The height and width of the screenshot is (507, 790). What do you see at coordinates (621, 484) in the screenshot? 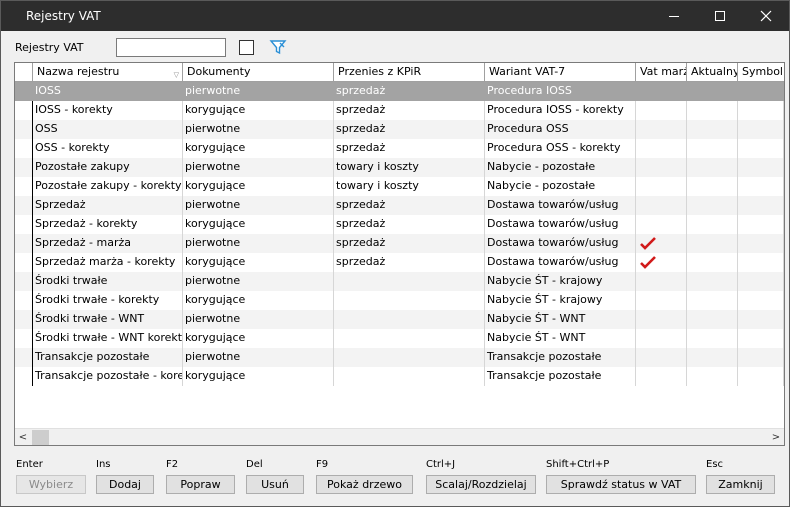
I see `check-vat-status-button: Sprawdź status w VAT` at bounding box center [621, 484].